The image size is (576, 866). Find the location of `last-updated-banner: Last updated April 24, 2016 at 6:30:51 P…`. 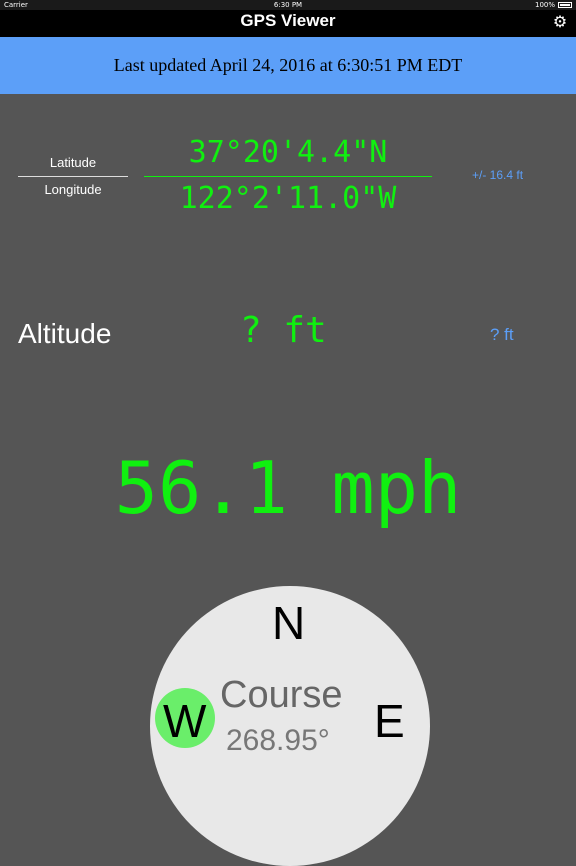

last-updated-banner: Last updated April 24, 2016 at 6:30:51 P… is located at coordinates (288, 65).